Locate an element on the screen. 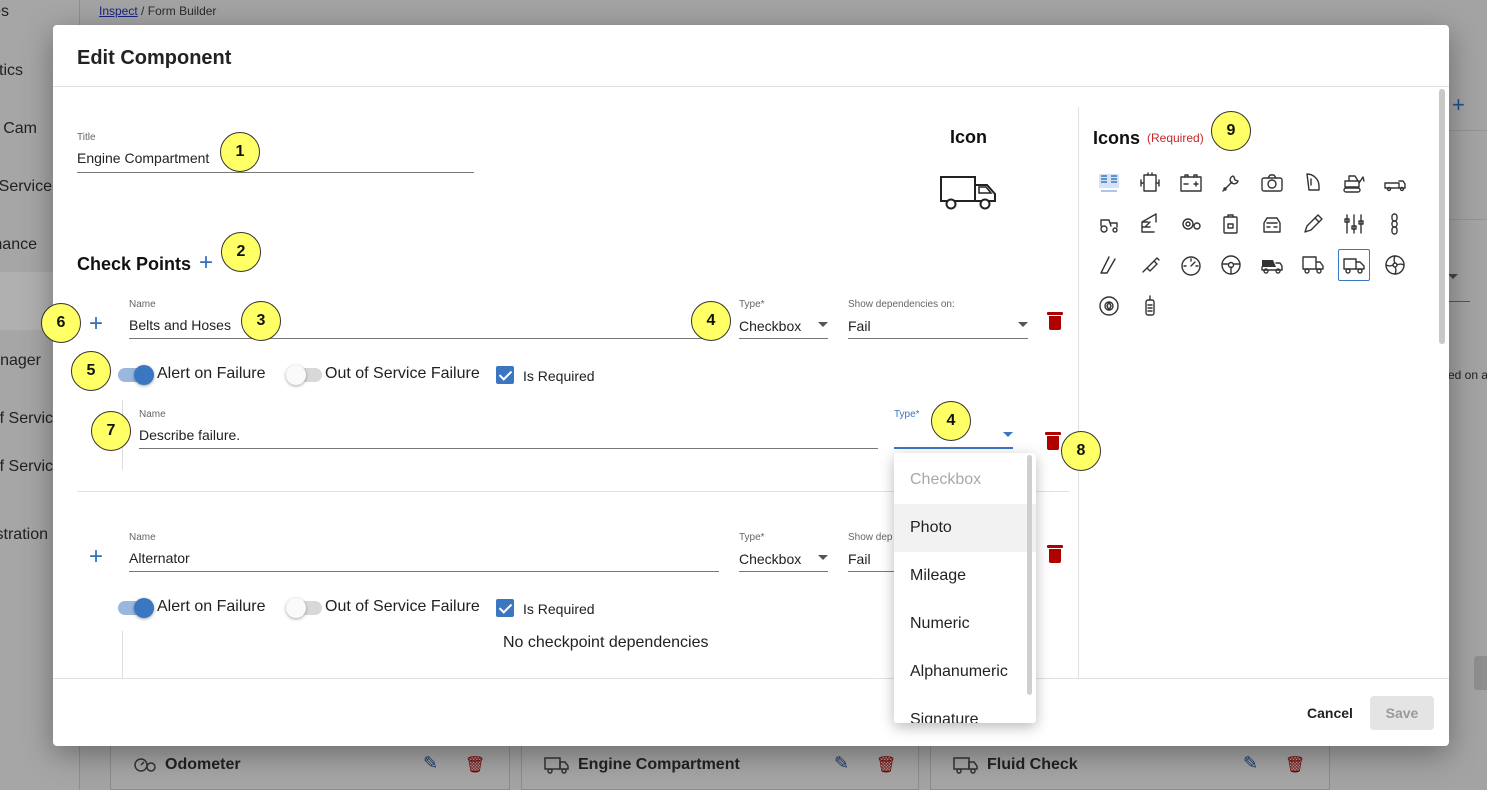  sidebar-item: nance is located at coordinates (18, 245).